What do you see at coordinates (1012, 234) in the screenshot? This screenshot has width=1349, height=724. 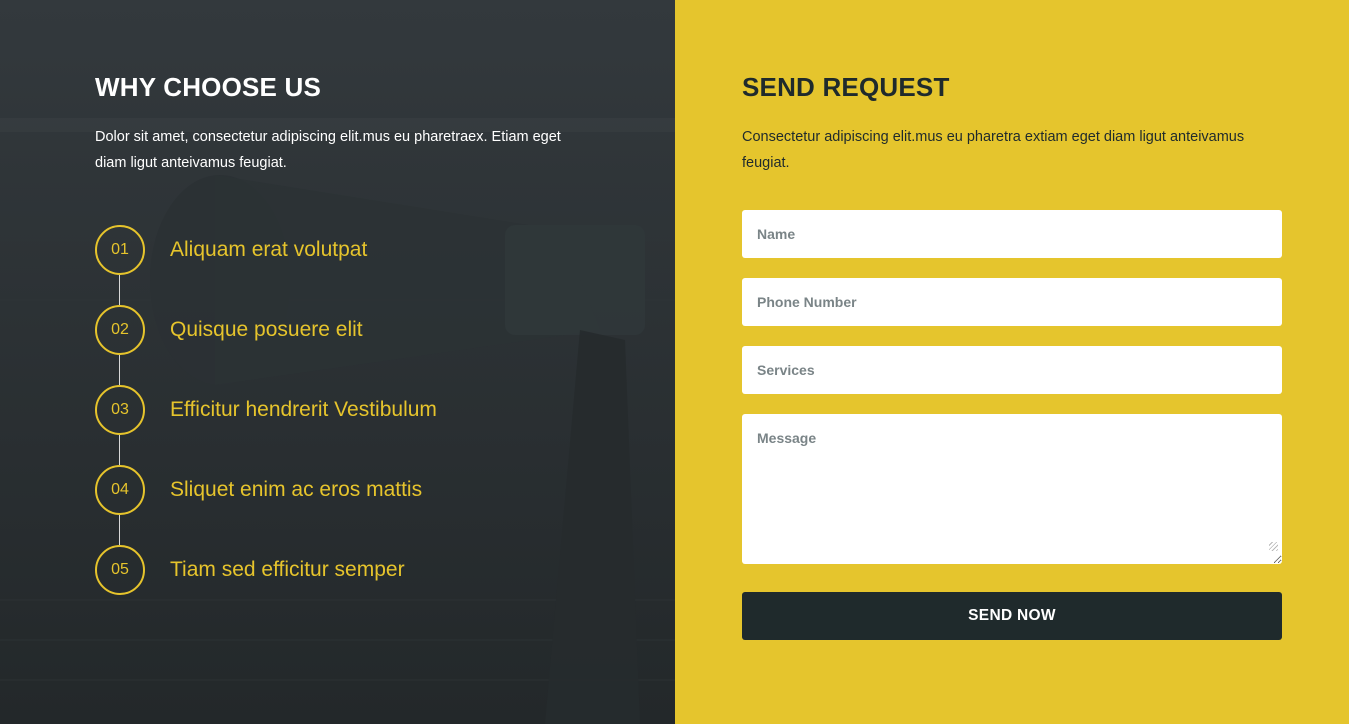 I see `name-input` at bounding box center [1012, 234].